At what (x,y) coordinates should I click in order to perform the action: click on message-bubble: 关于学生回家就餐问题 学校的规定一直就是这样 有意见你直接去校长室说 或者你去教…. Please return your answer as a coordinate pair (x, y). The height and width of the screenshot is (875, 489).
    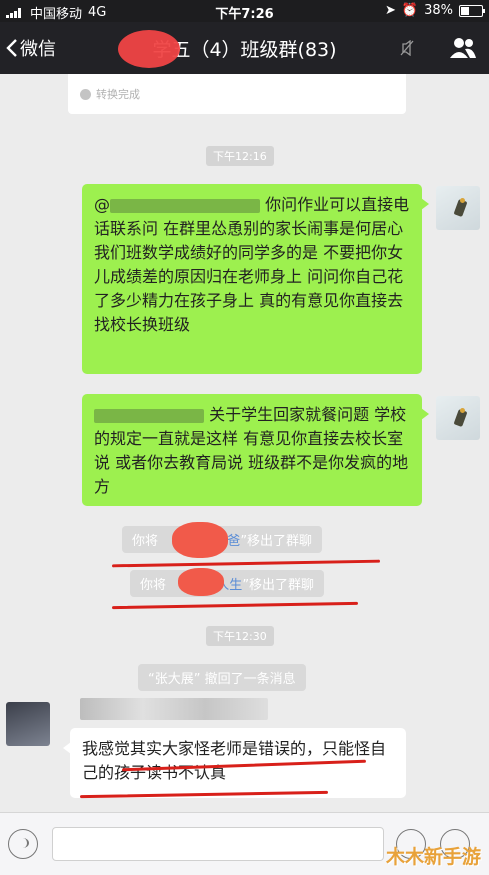
    Looking at the image, I should click on (255, 450).